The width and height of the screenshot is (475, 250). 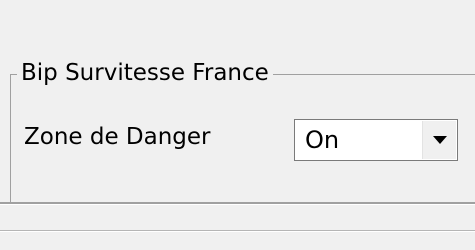 I want to click on danger-zone-dropdown: On, so click(x=376, y=140).